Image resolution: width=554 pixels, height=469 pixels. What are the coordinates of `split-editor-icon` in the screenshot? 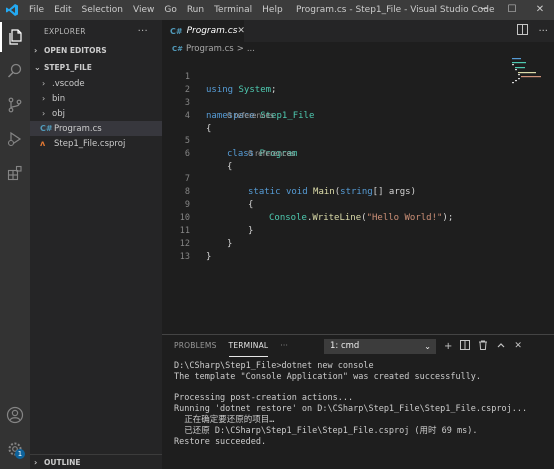 It's located at (523, 31).